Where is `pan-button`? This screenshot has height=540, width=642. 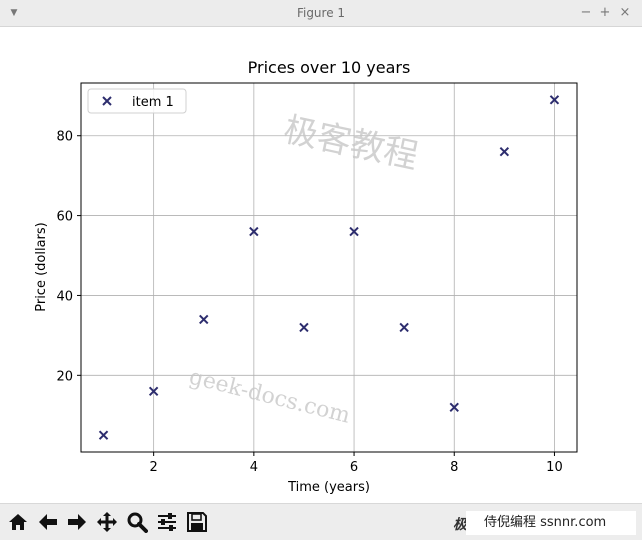 pan-button is located at coordinates (107, 522).